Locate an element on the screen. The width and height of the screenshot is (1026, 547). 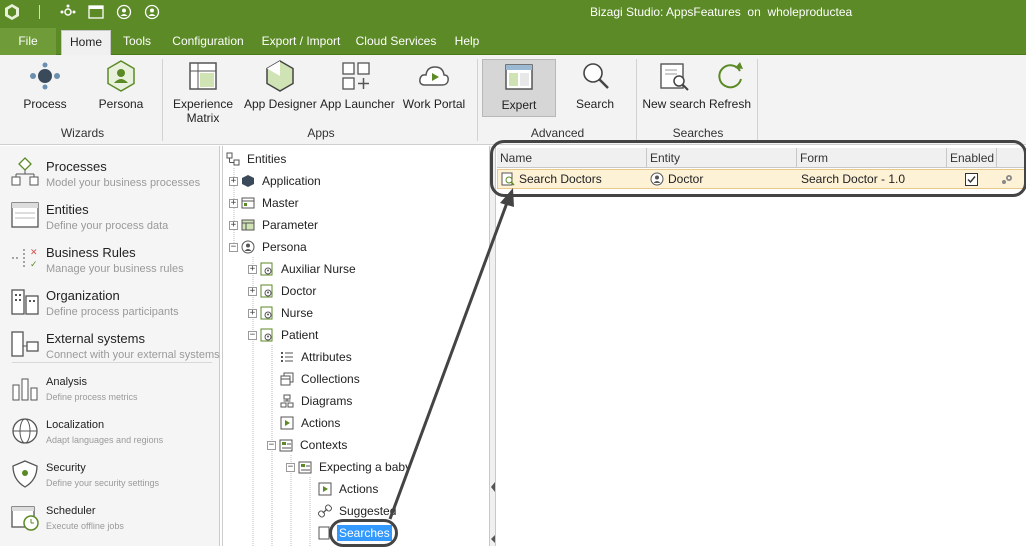
ribbon-group-searches: Searches is located at coordinates (698, 133).